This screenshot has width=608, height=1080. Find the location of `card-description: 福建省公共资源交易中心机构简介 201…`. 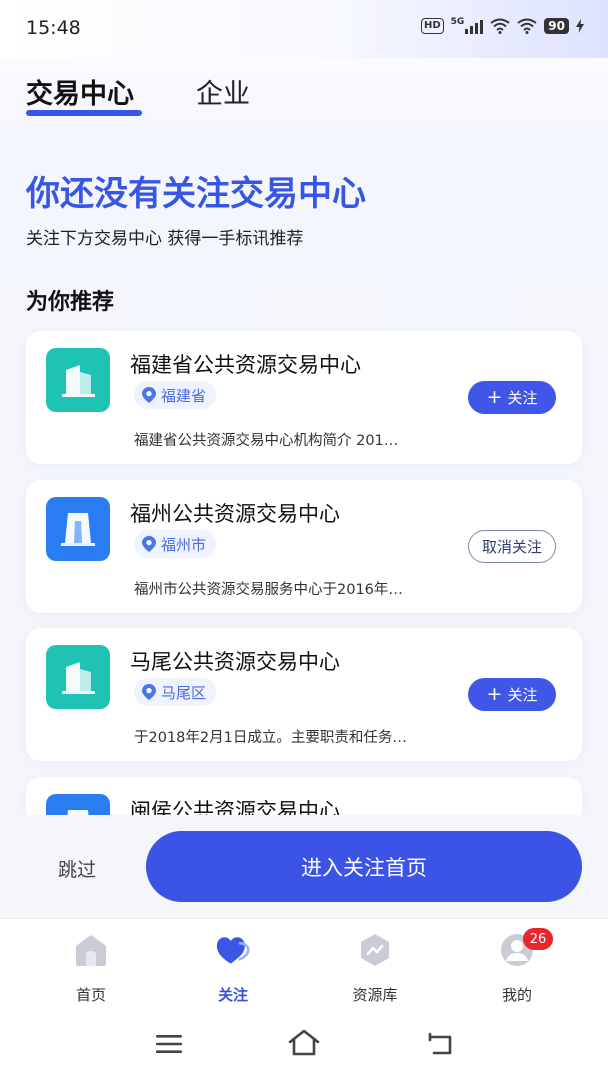

card-description: 福建省公共资源交易中心机构简介 201… is located at coordinates (266, 441).